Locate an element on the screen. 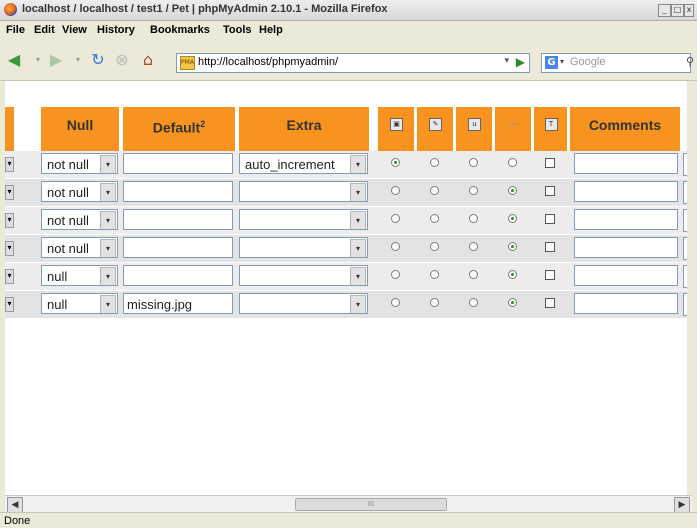 The width and height of the screenshot is (697, 528). horizontal-scrollbar: ◀ III ▶ is located at coordinates (348, 504).